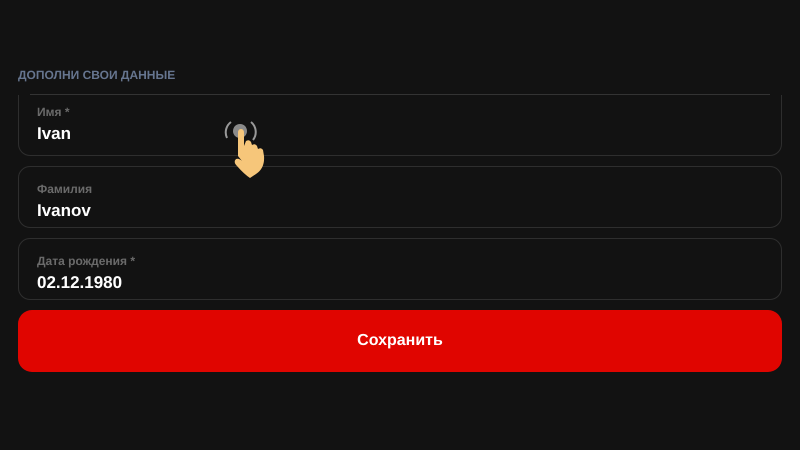  I want to click on field-value: 02.12.1980, so click(80, 283).